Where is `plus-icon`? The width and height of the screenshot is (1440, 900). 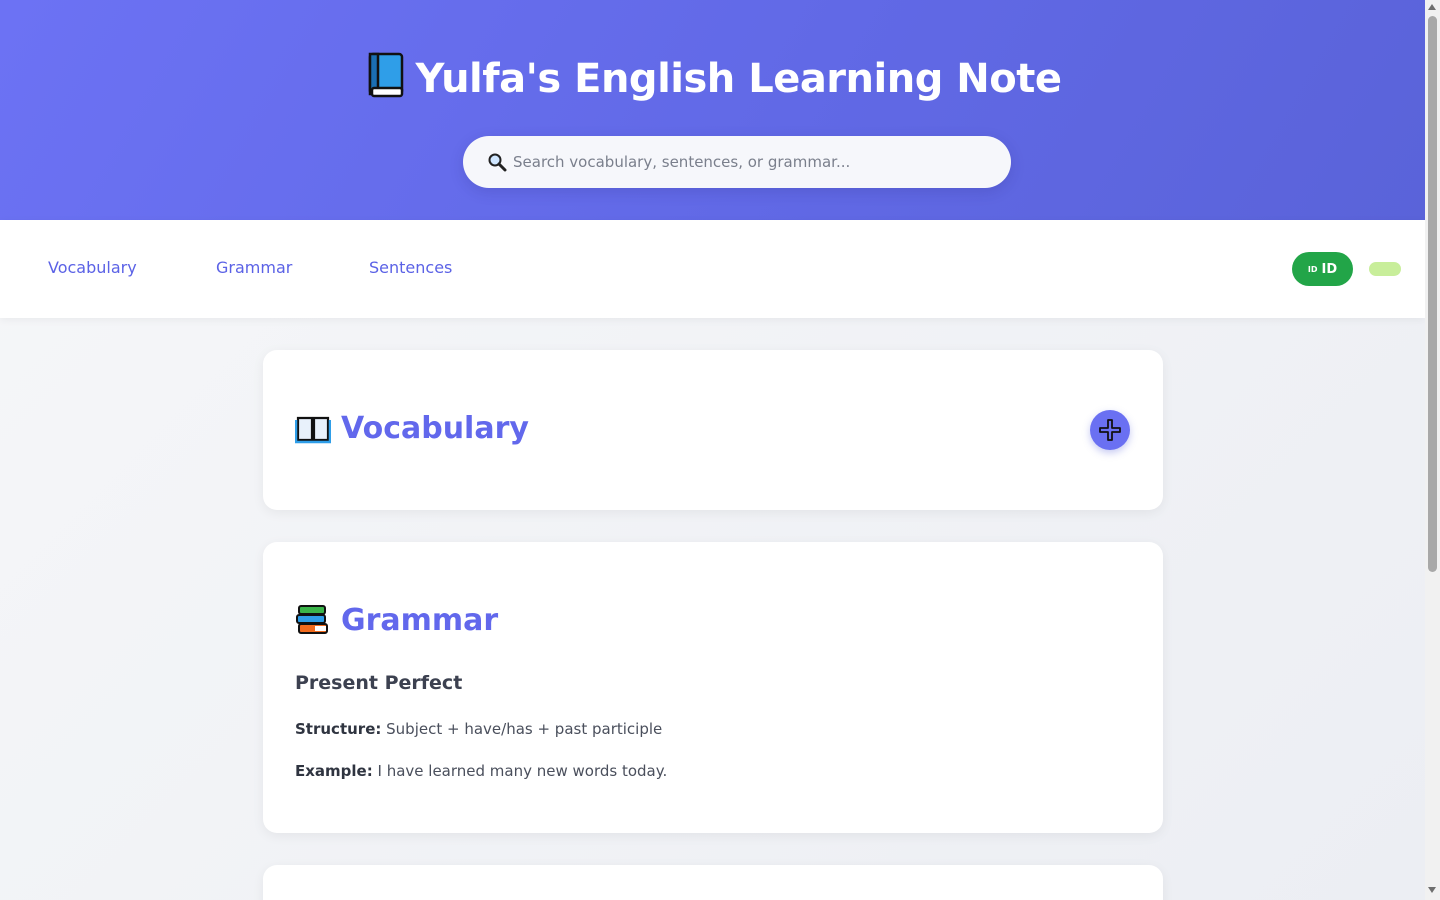
plus-icon is located at coordinates (1110, 430).